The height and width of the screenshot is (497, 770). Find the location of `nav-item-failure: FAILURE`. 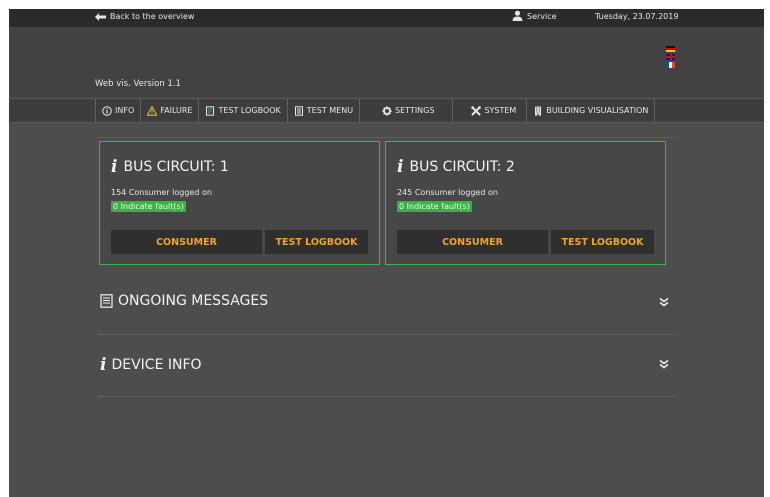

nav-item-failure: FAILURE is located at coordinates (169, 110).